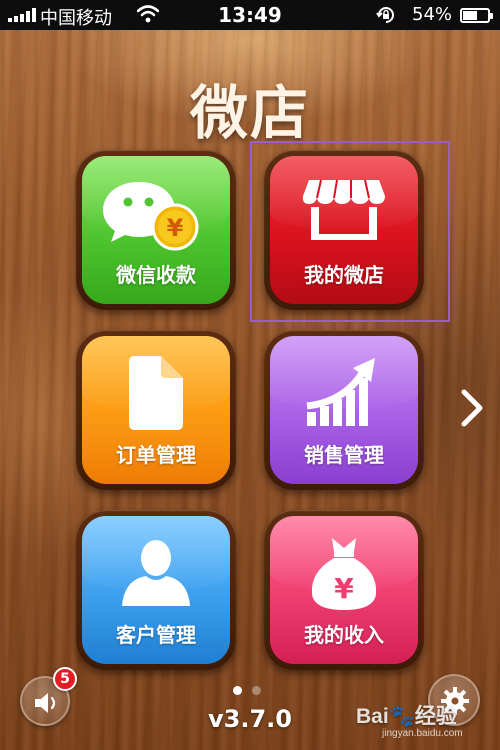 This screenshot has height=750, width=500. What do you see at coordinates (406, 716) in the screenshot?
I see `watermark: Bai🐾经验` at bounding box center [406, 716].